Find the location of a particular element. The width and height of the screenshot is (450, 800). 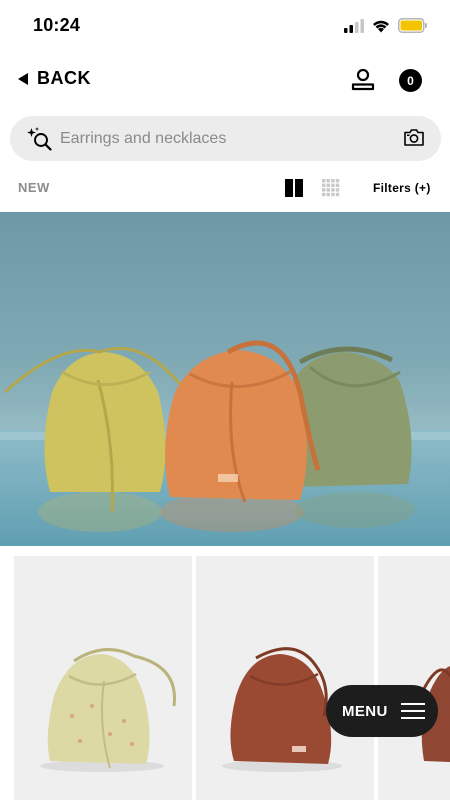

hamburger-icon is located at coordinates (412, 711).